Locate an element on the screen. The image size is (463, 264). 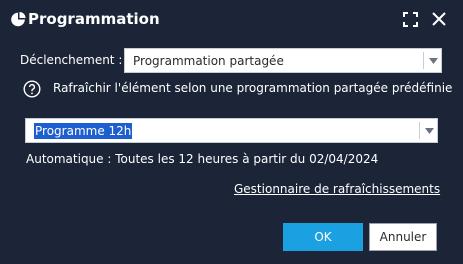
title-bar: Programmation is located at coordinates (231, 20).